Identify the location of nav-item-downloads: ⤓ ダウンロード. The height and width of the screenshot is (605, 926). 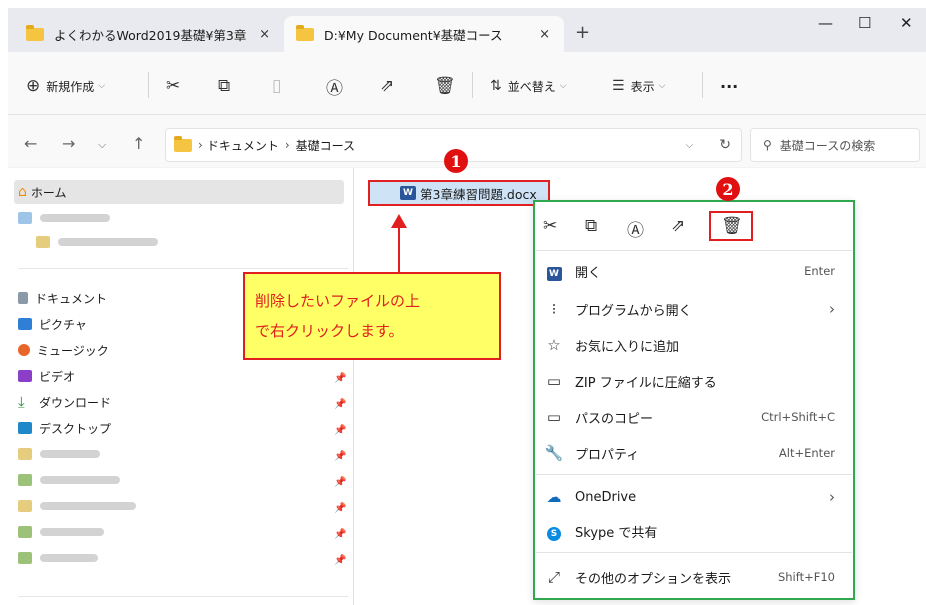
(64, 402).